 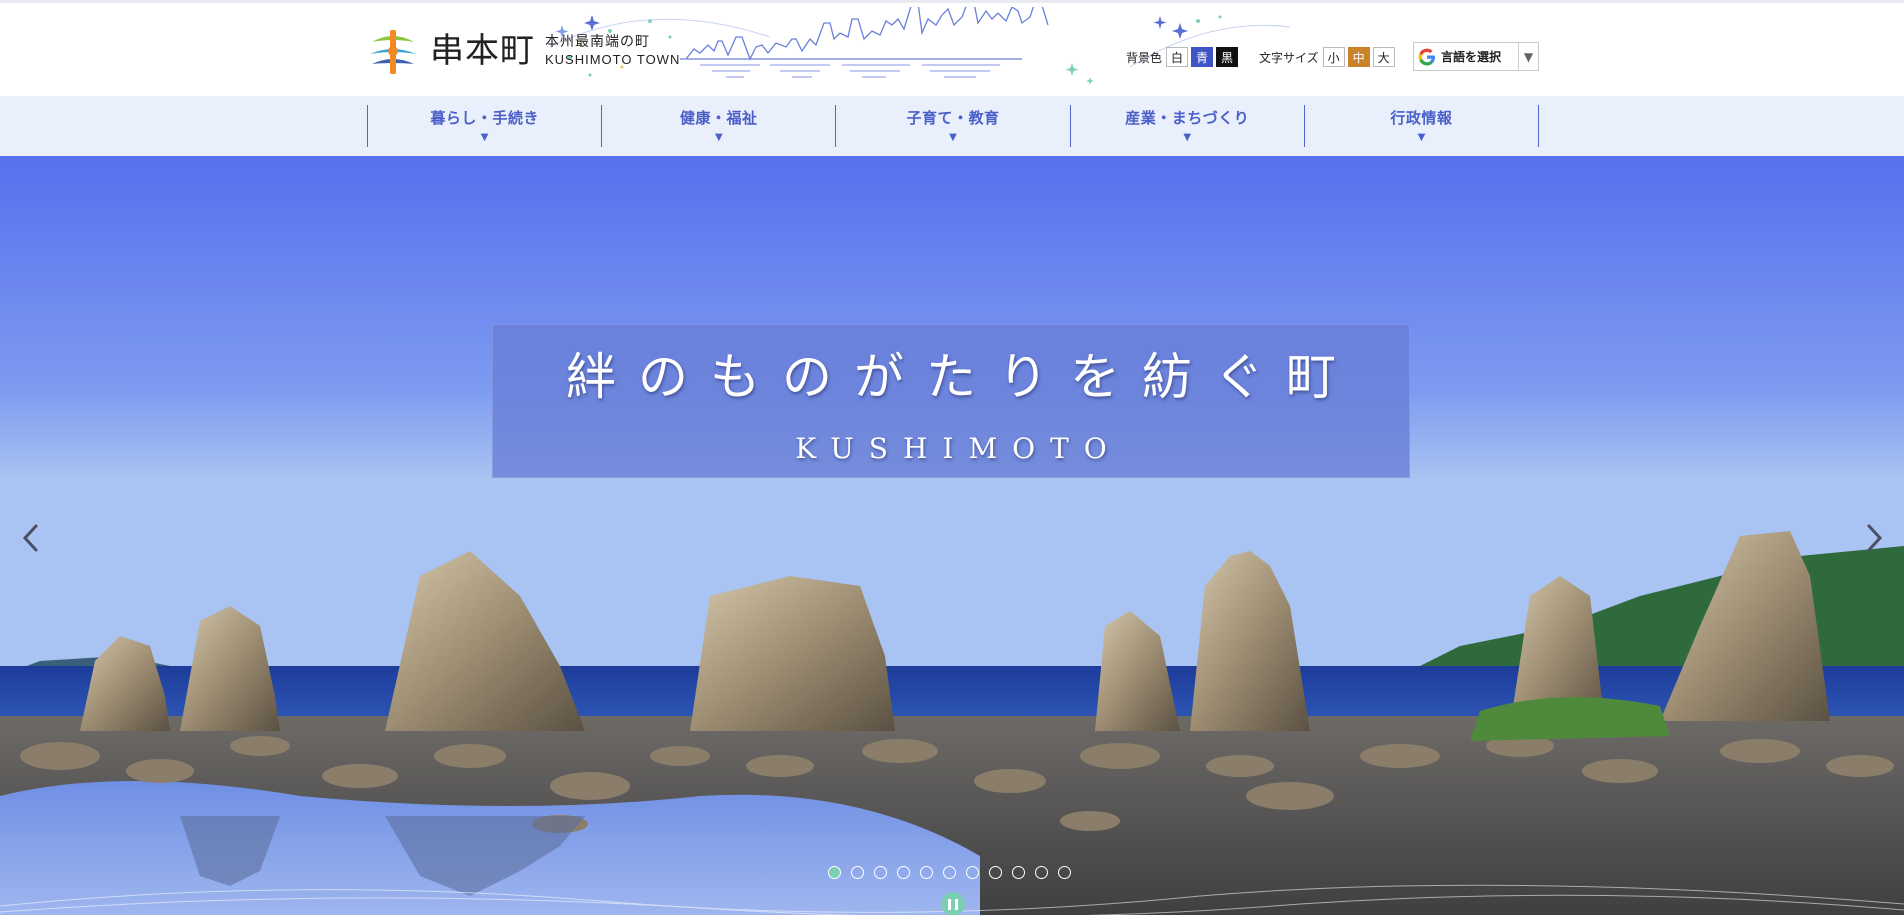 I want to click on font-size-small-button: 小, so click(x=1333, y=57).